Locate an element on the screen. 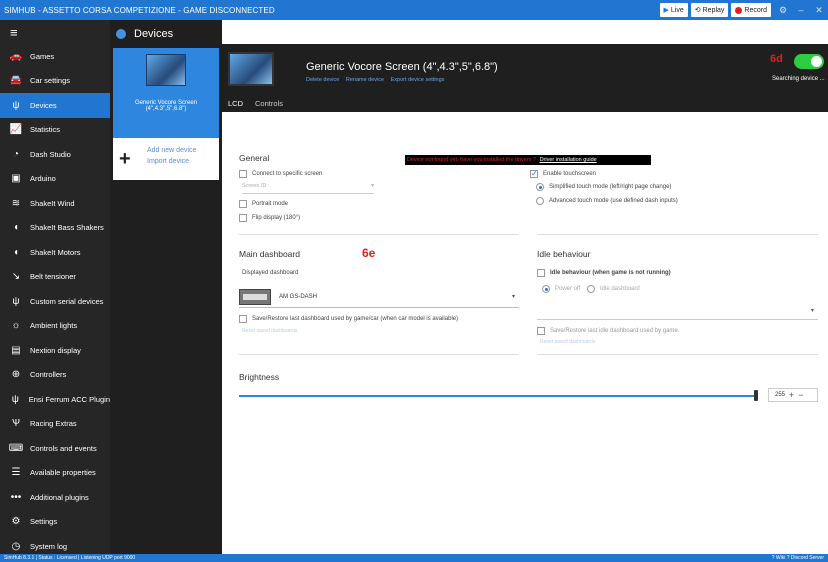 The height and width of the screenshot is (562, 828). idle-behaviour-heading: Idle behaviour is located at coordinates (564, 254).